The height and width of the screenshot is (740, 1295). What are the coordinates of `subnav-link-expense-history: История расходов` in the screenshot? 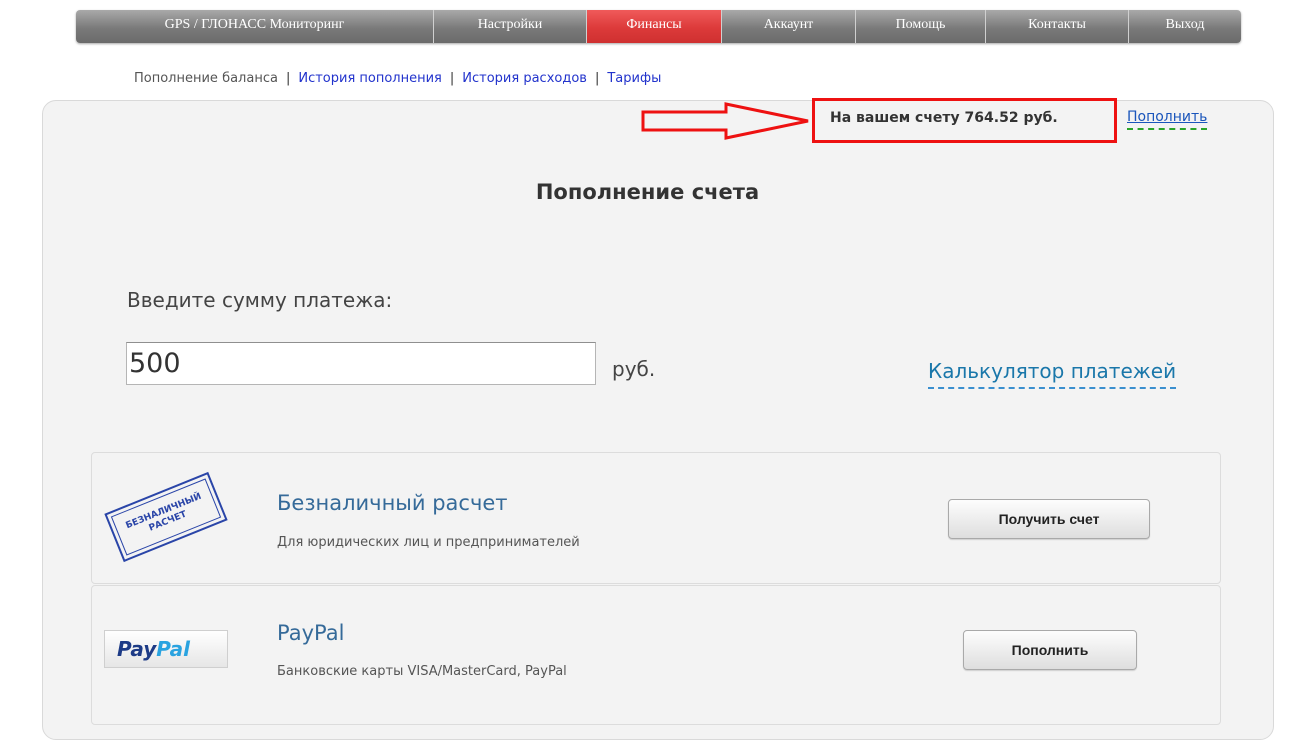 It's located at (524, 78).